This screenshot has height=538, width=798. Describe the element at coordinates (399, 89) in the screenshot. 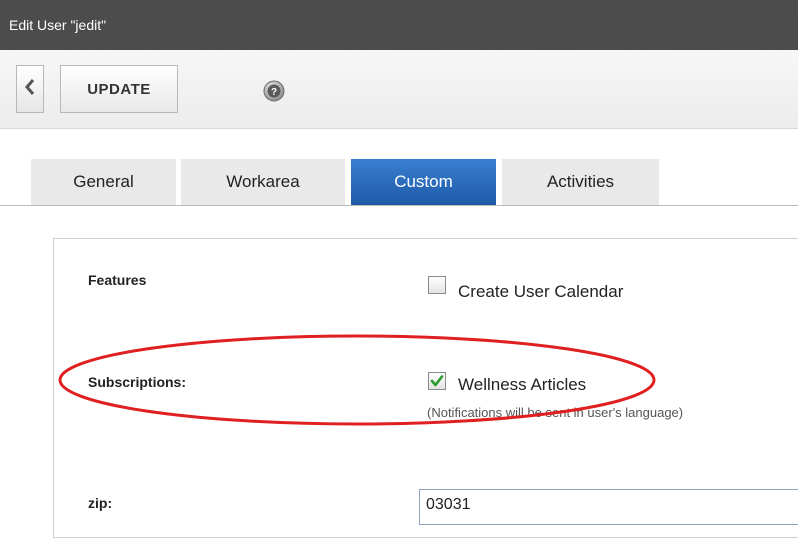

I see `toolbar: UPDATE` at that location.